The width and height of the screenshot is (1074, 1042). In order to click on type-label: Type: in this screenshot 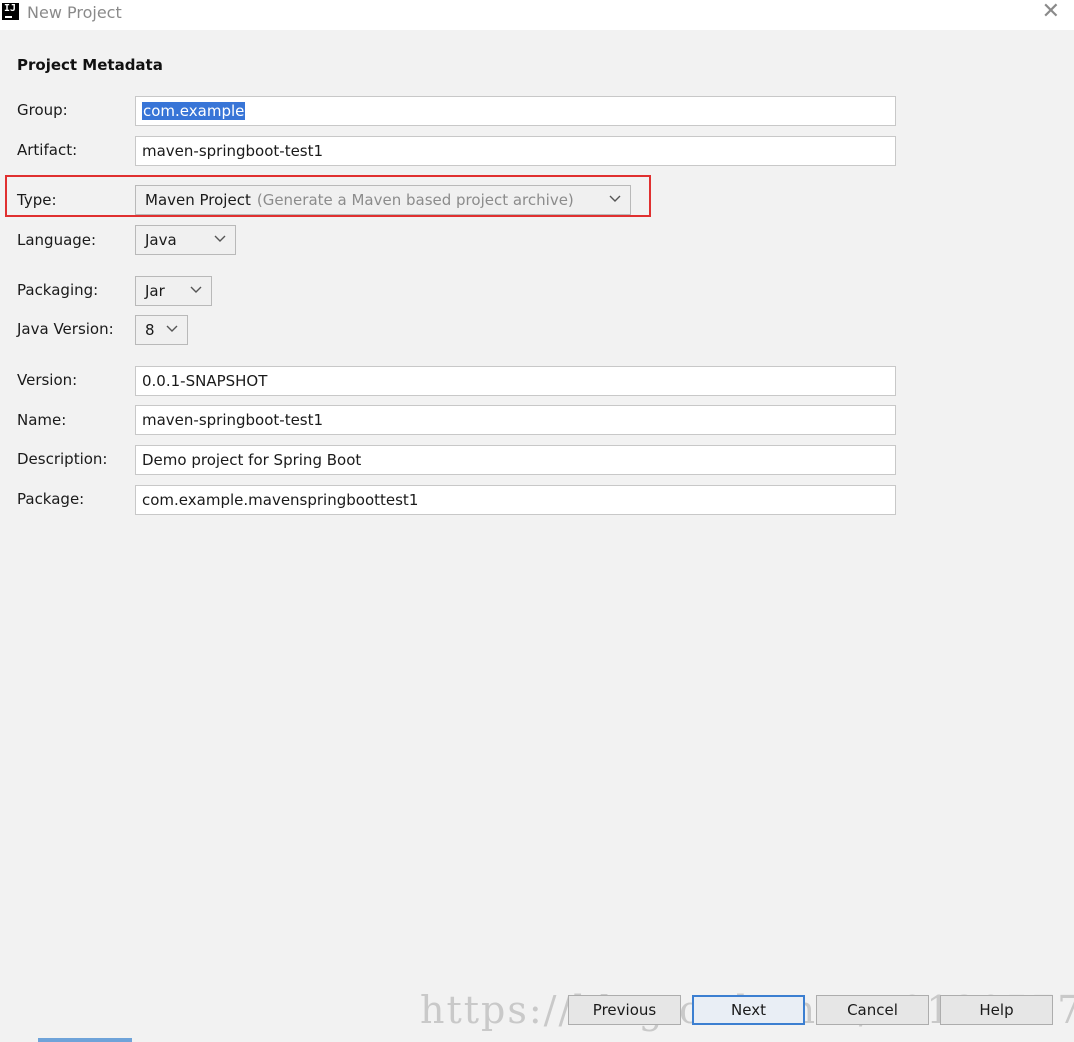, I will do `click(37, 200)`.